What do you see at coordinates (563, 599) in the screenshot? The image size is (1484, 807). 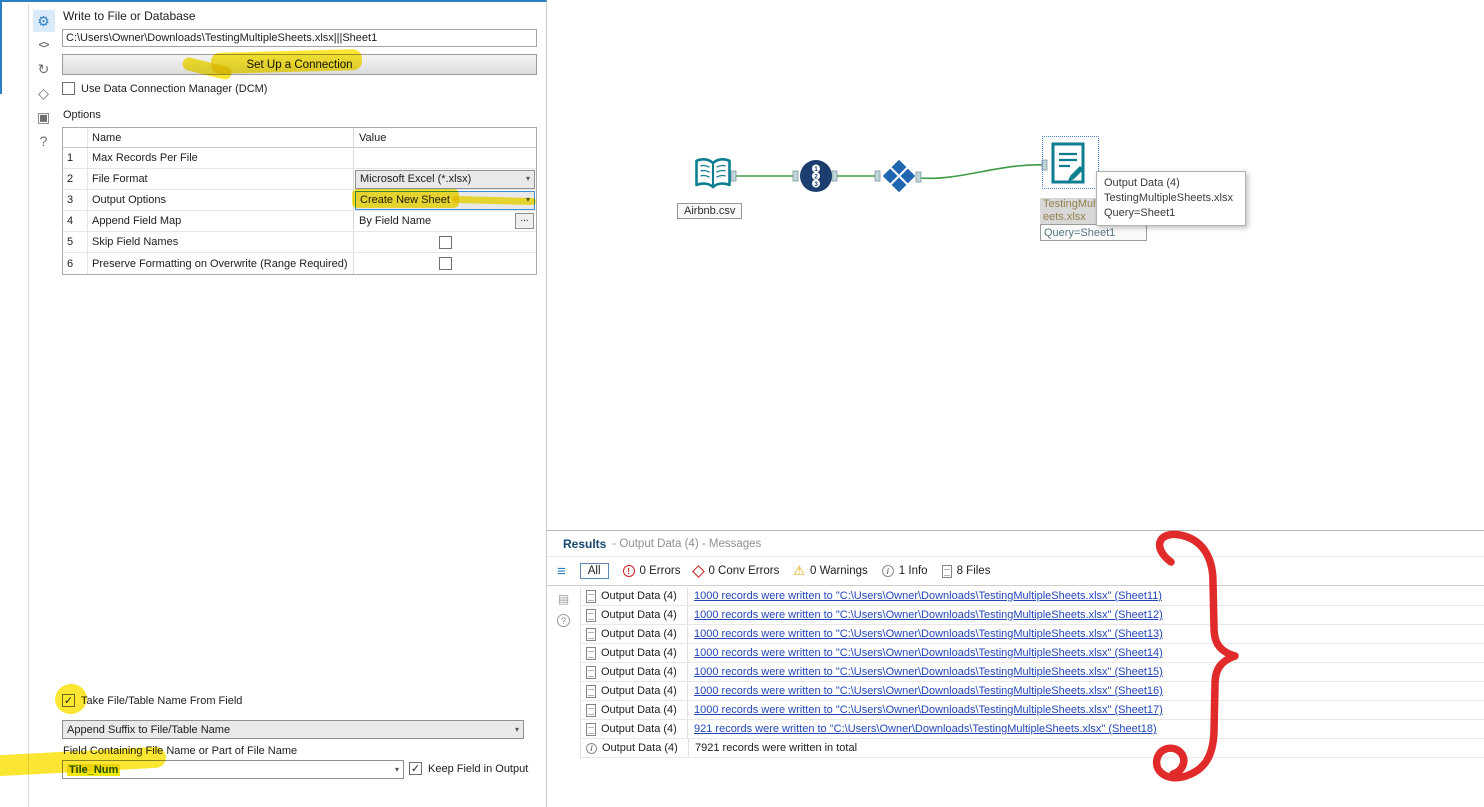 I see `table-view-icon: ▤` at bounding box center [563, 599].